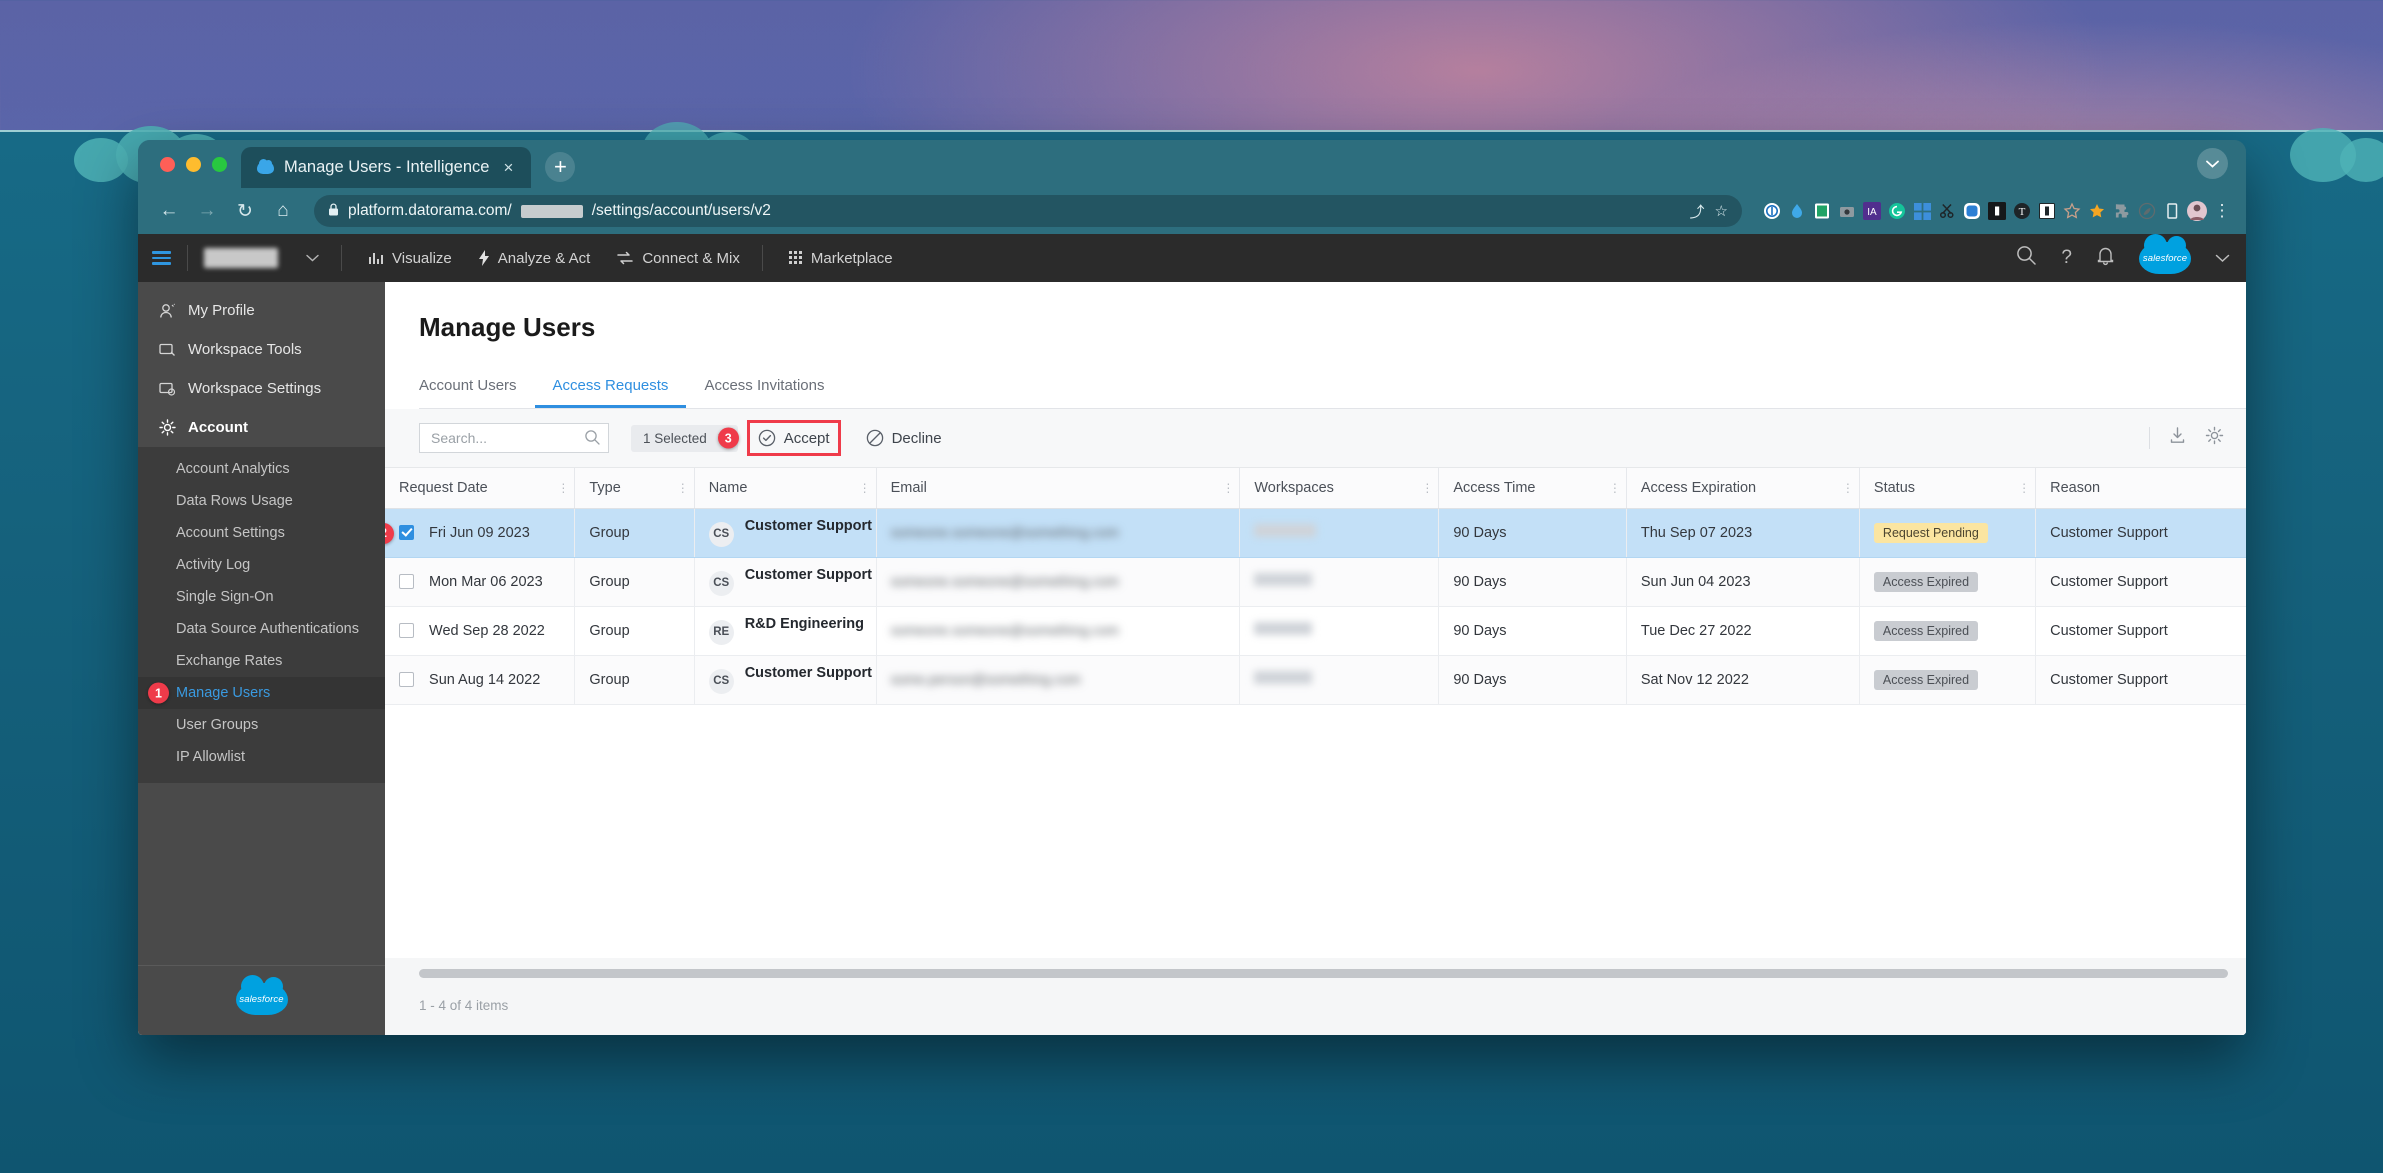 This screenshot has width=2383, height=1173. I want to click on extension-icon-scissors, so click(1947, 211).